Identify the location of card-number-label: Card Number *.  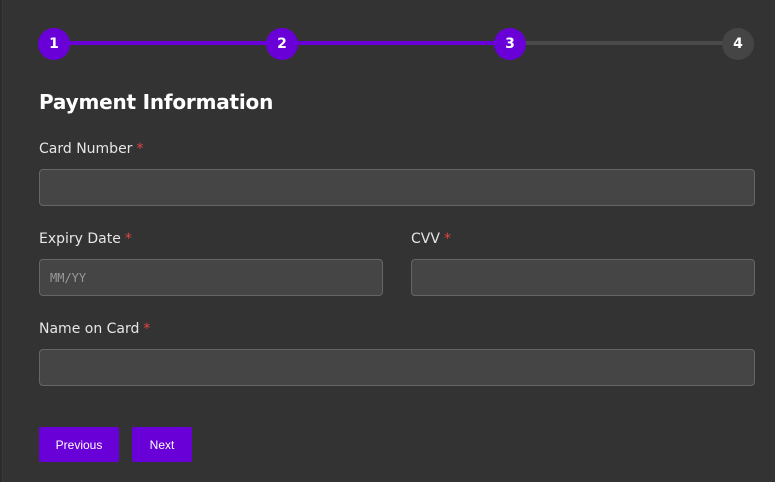
(91, 149).